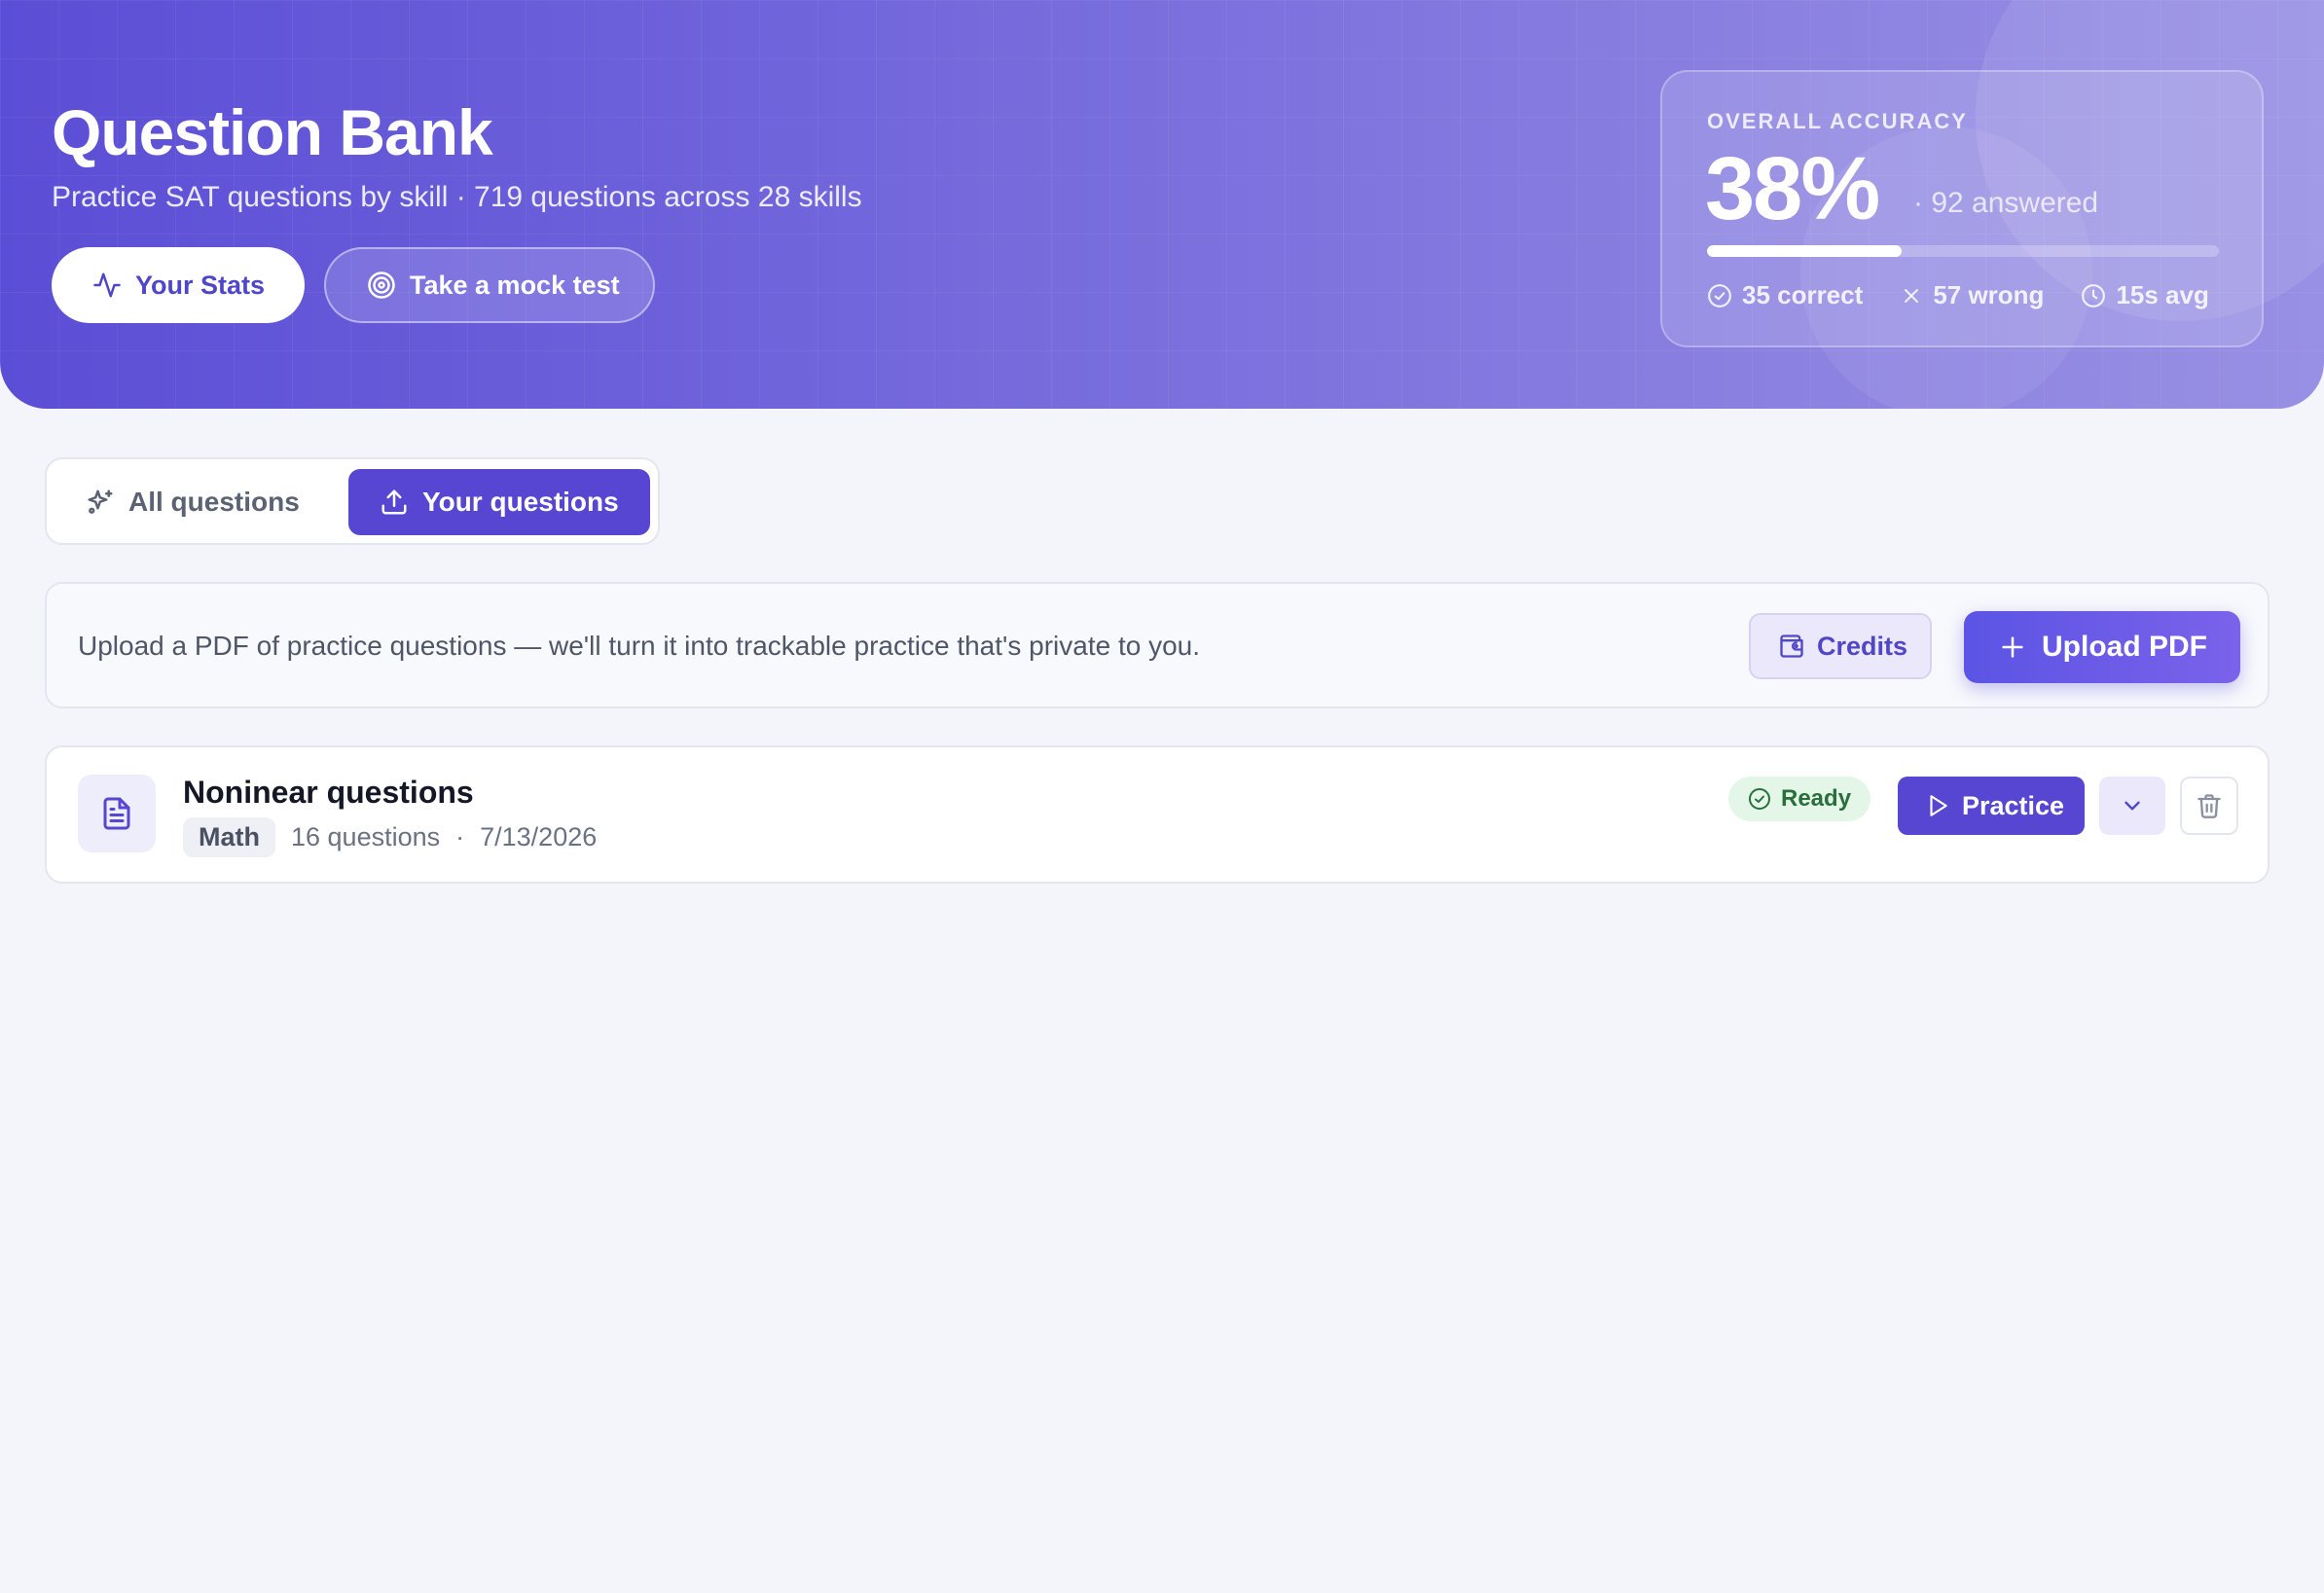 This screenshot has width=2324, height=1593. I want to click on mock-test-button: Take a mock test, so click(489, 285).